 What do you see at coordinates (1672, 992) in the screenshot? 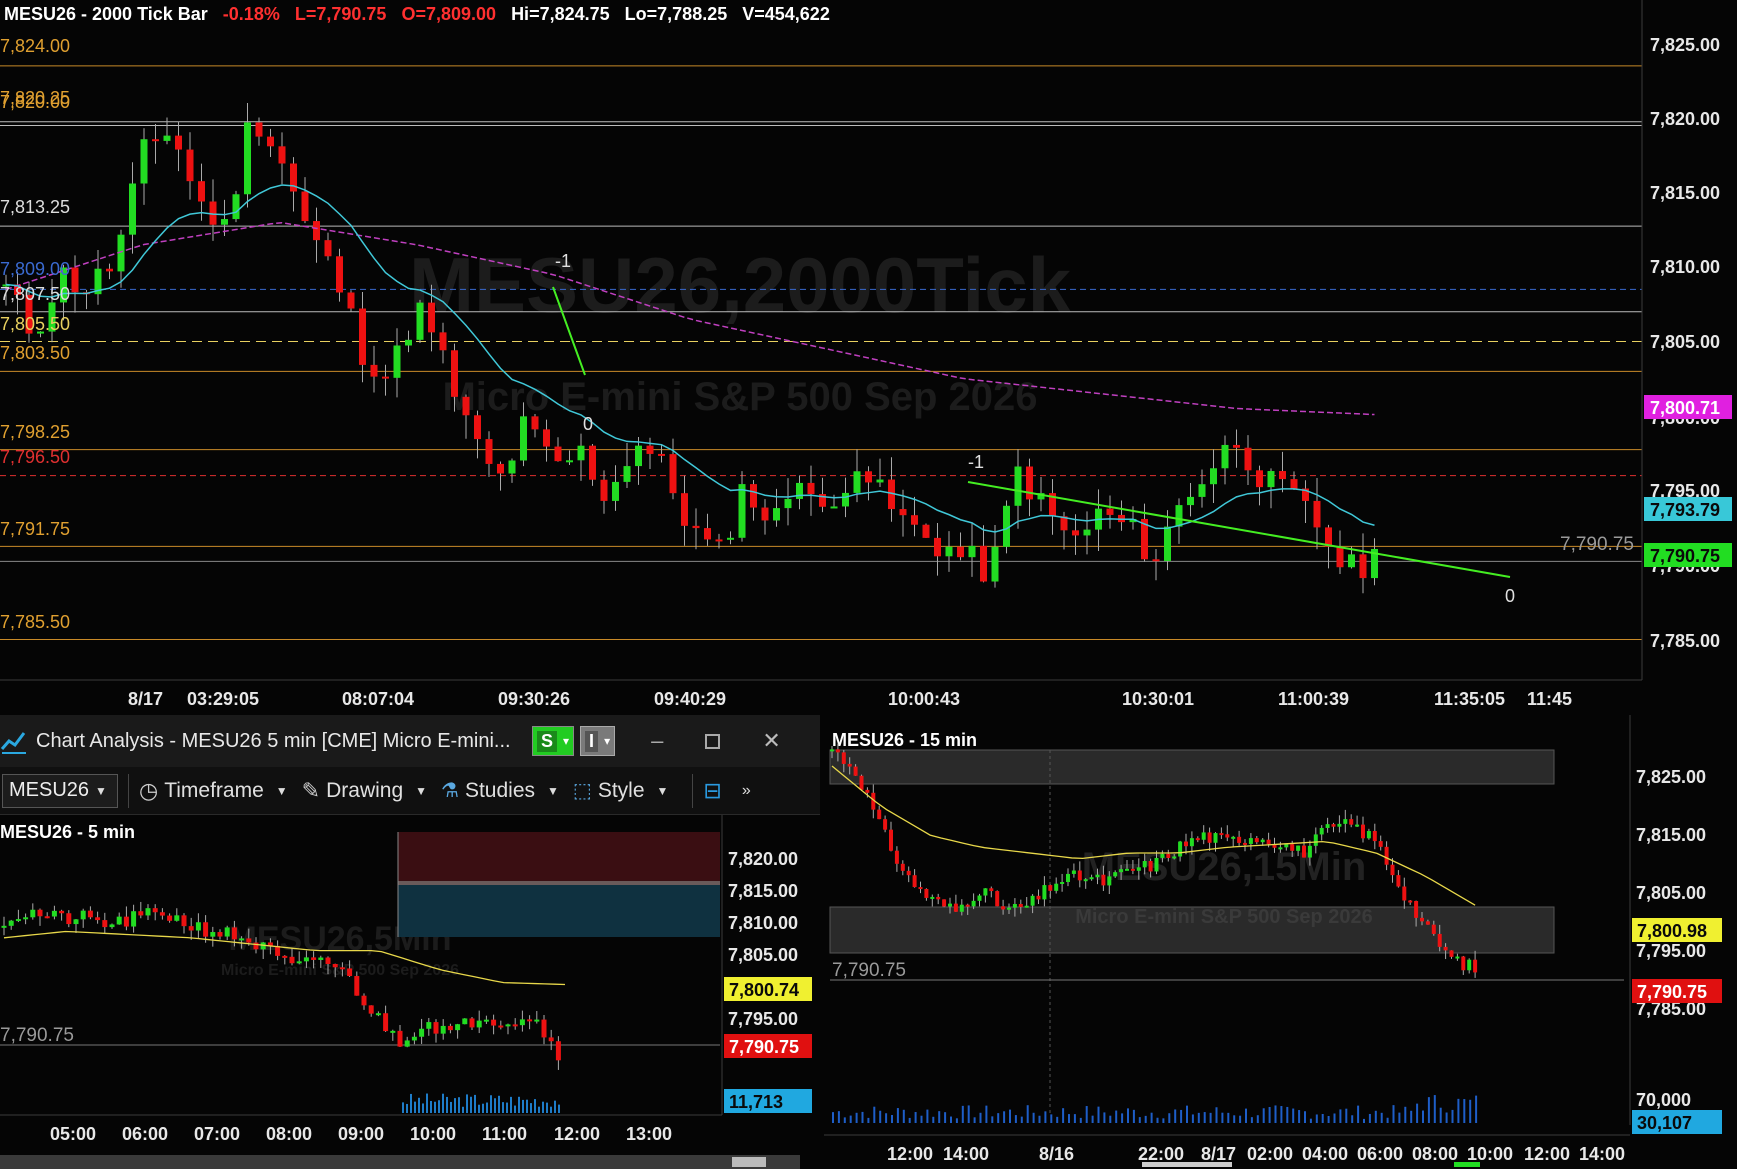
I see `last-price-tag: 7,790.75` at bounding box center [1672, 992].